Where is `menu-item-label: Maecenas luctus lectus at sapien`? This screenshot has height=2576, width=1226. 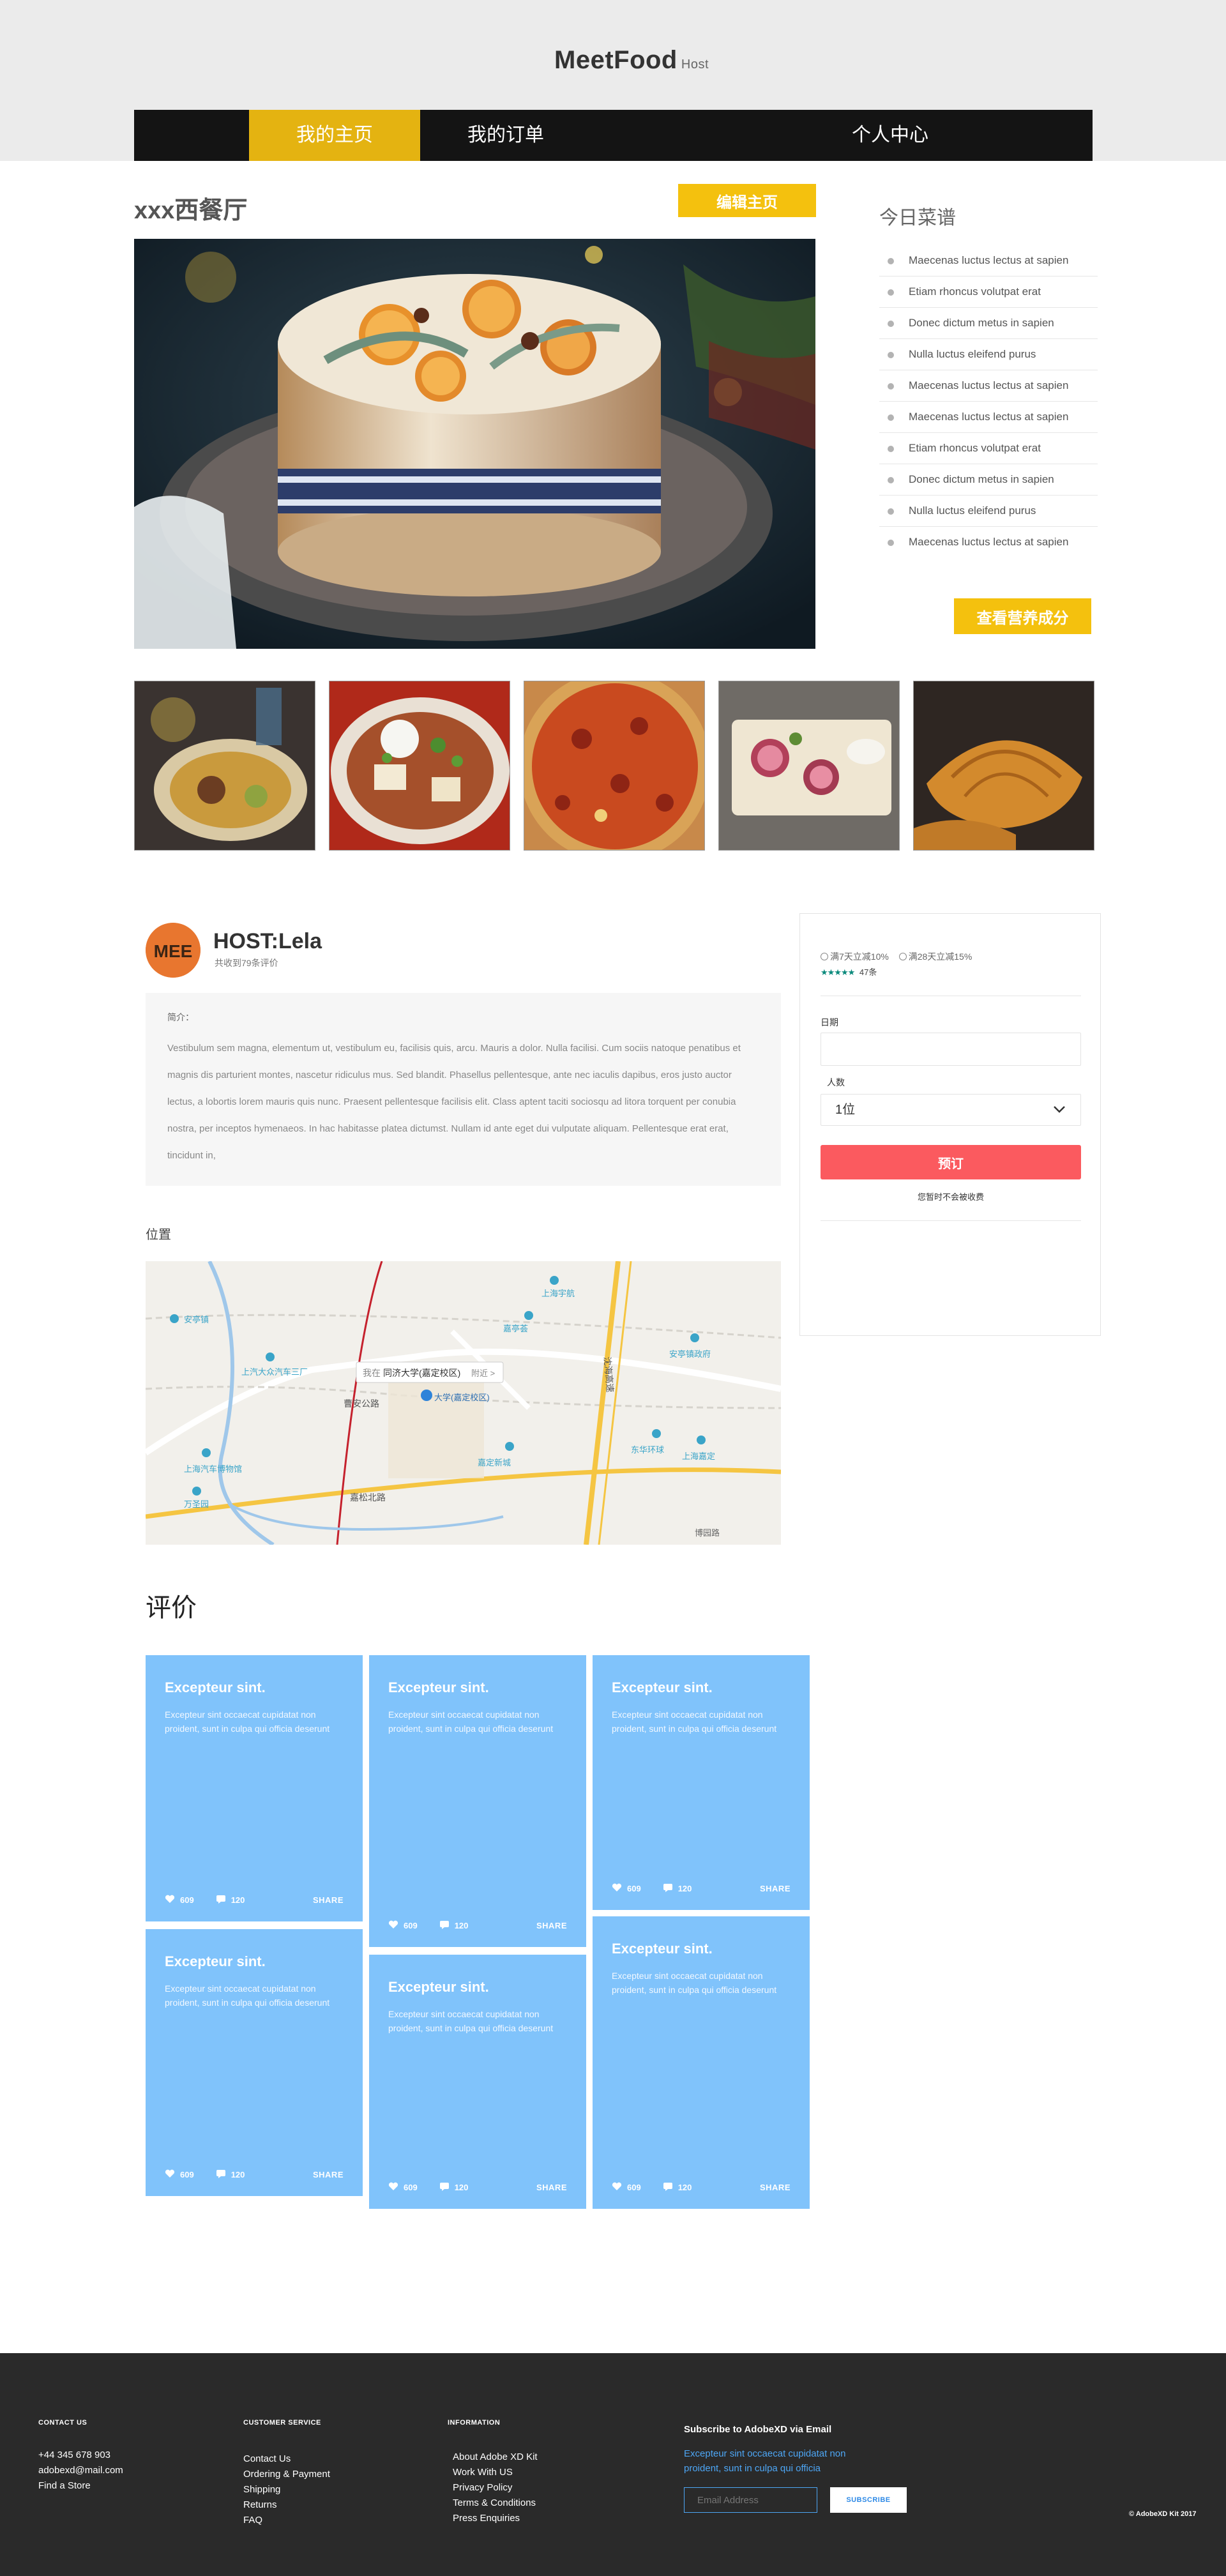
menu-item-label: Maecenas luctus lectus at sapien is located at coordinates (989, 417).